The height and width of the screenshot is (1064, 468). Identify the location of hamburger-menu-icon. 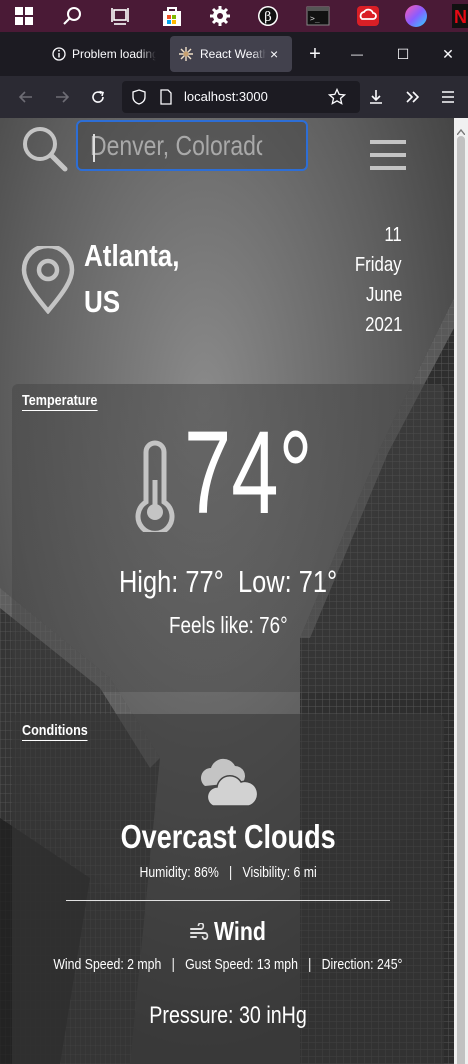
(389, 156).